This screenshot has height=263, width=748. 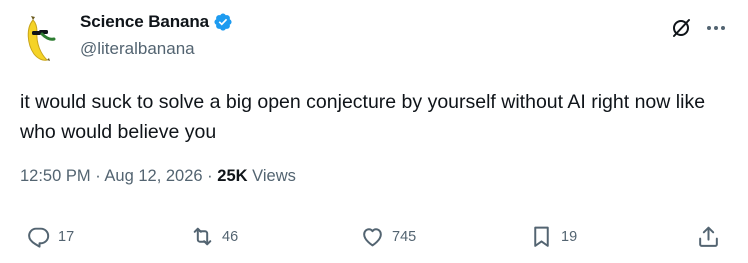 What do you see at coordinates (42, 38) in the screenshot?
I see `avatar` at bounding box center [42, 38].